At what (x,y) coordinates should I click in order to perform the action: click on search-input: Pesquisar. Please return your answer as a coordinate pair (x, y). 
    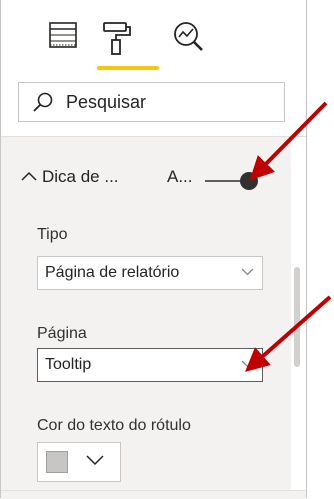
    Looking at the image, I should click on (151, 102).